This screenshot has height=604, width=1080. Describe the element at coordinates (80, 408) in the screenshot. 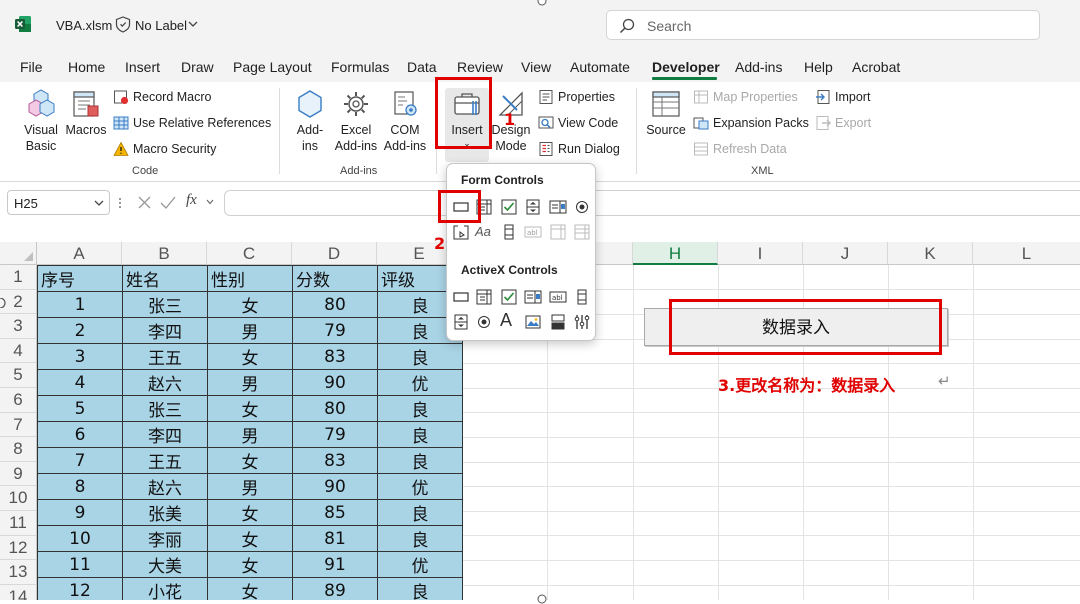

I see `table-cell: 5` at that location.